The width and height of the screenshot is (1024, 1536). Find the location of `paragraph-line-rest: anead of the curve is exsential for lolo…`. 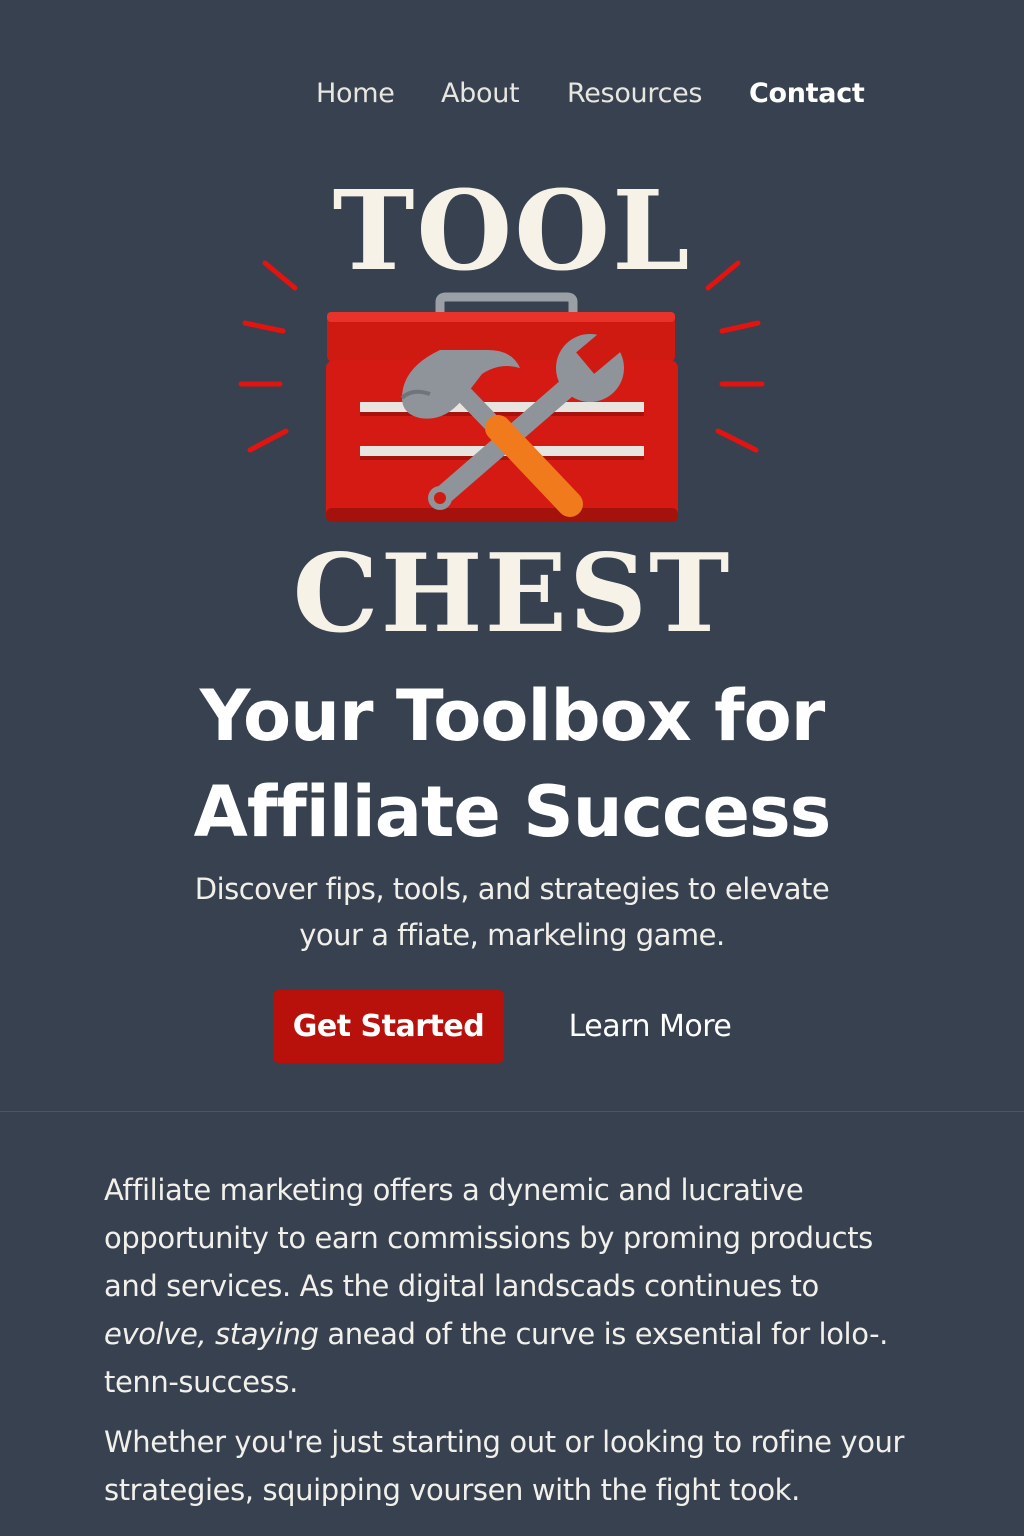

paragraph-line-rest: anead of the curve is exsential for lolo… is located at coordinates (603, 1334).